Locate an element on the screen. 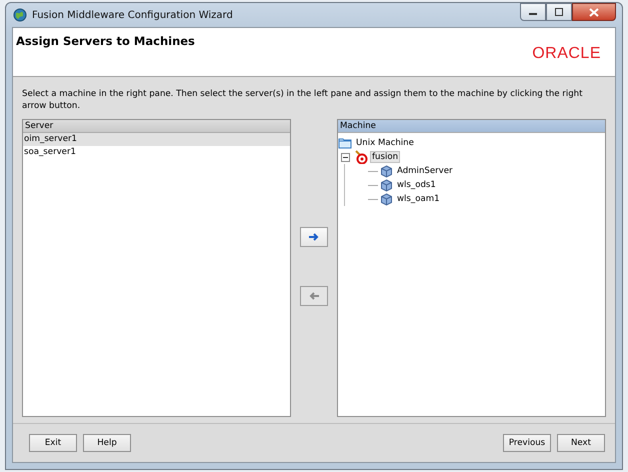  target-icon is located at coordinates (361, 157).